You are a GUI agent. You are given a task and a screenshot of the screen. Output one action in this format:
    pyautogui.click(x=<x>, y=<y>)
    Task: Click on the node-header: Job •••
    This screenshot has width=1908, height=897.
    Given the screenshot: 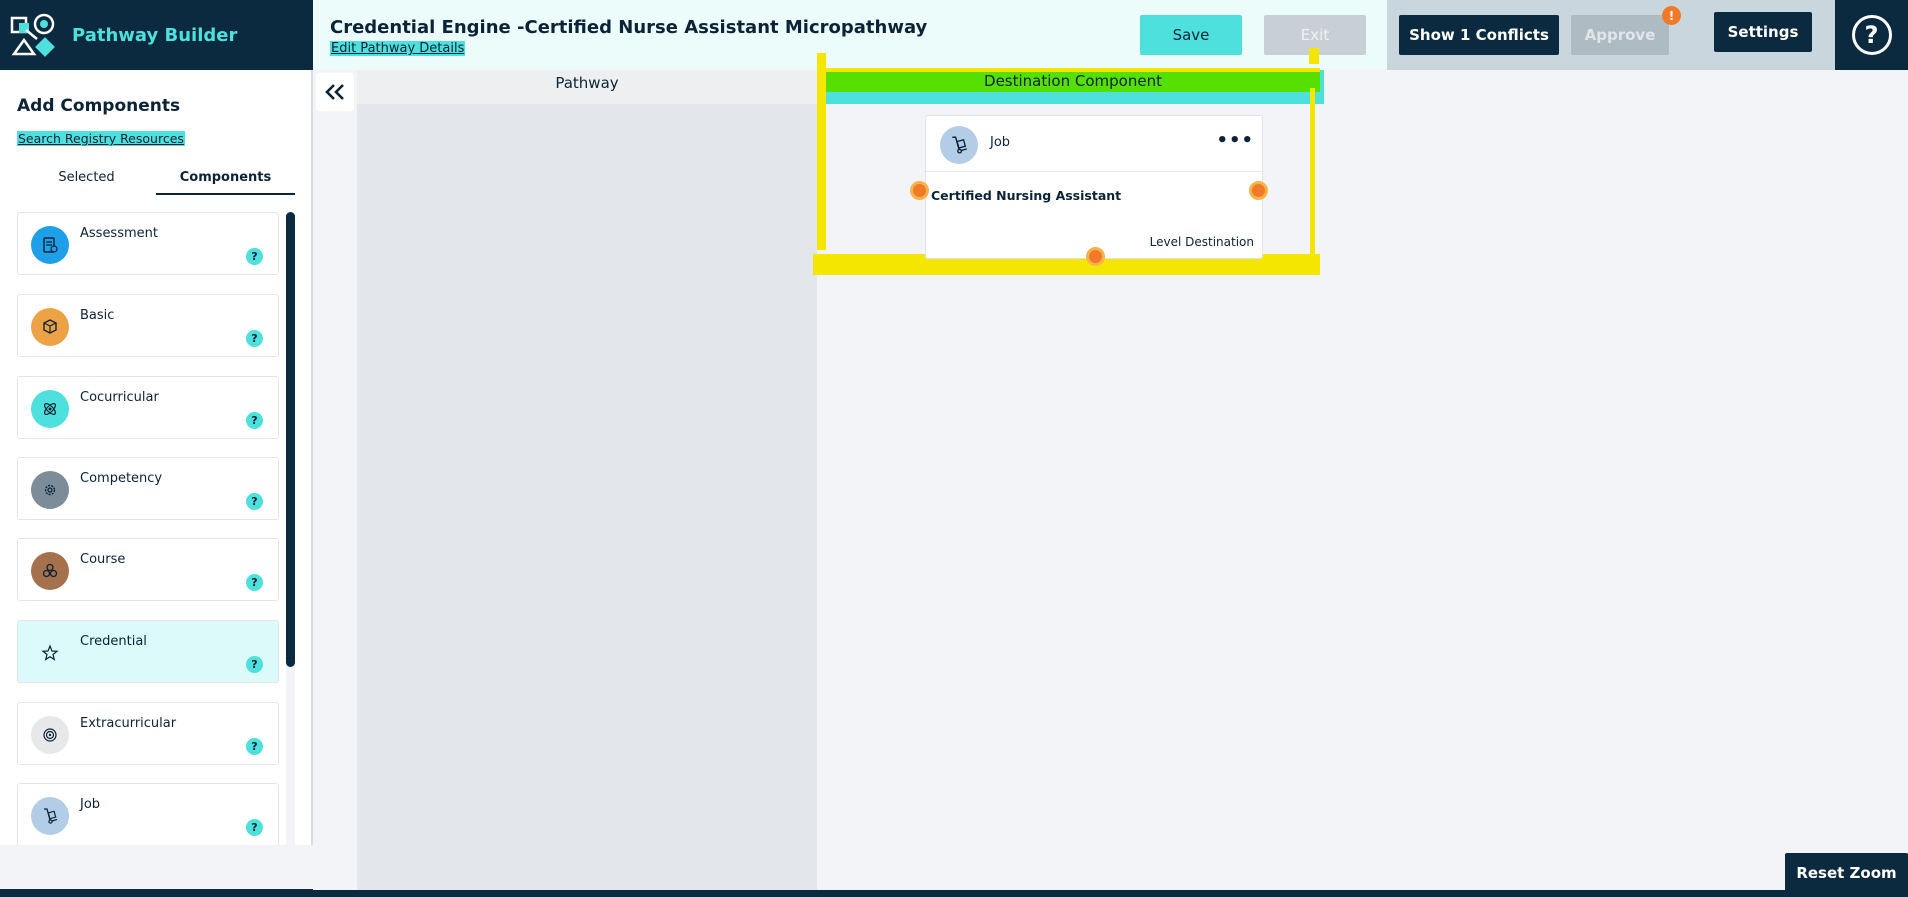 What is the action you would take?
    pyautogui.click(x=1095, y=144)
    